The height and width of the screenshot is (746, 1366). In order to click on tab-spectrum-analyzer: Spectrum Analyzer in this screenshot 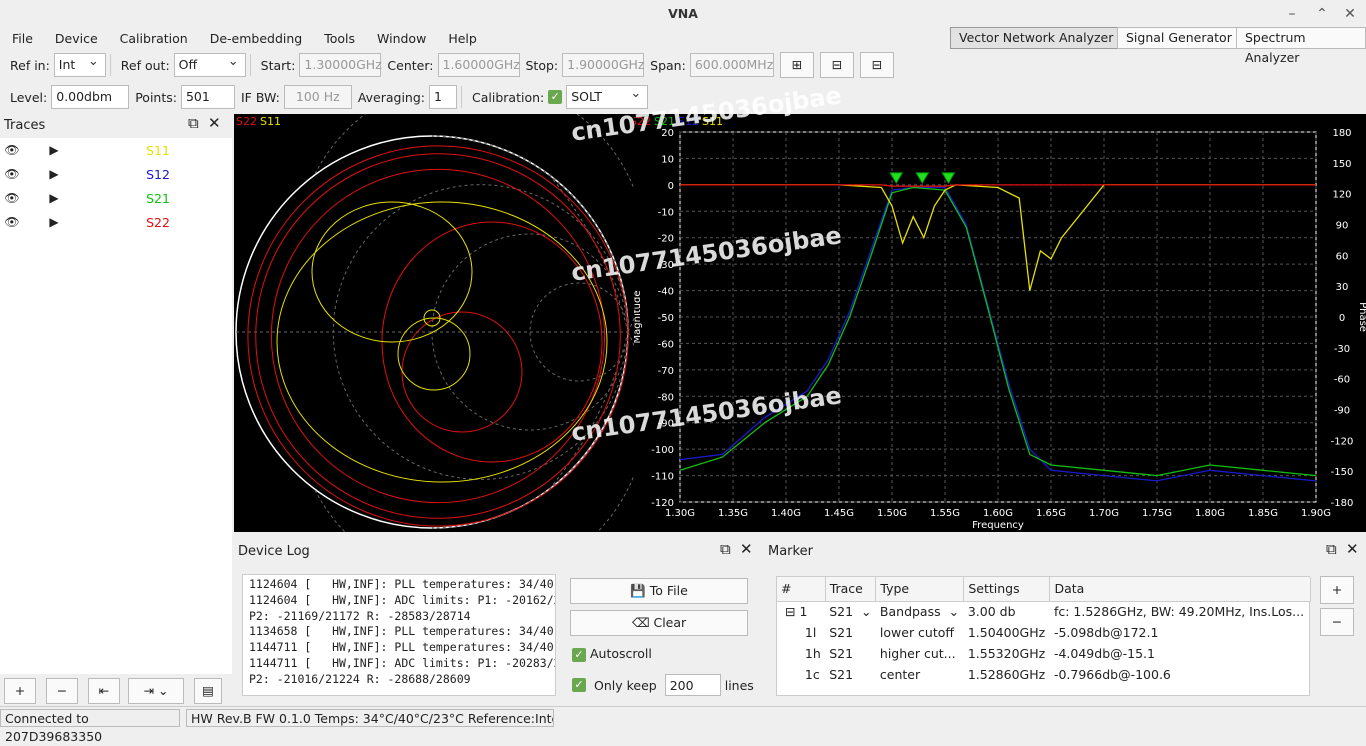, I will do `click(1301, 46)`.